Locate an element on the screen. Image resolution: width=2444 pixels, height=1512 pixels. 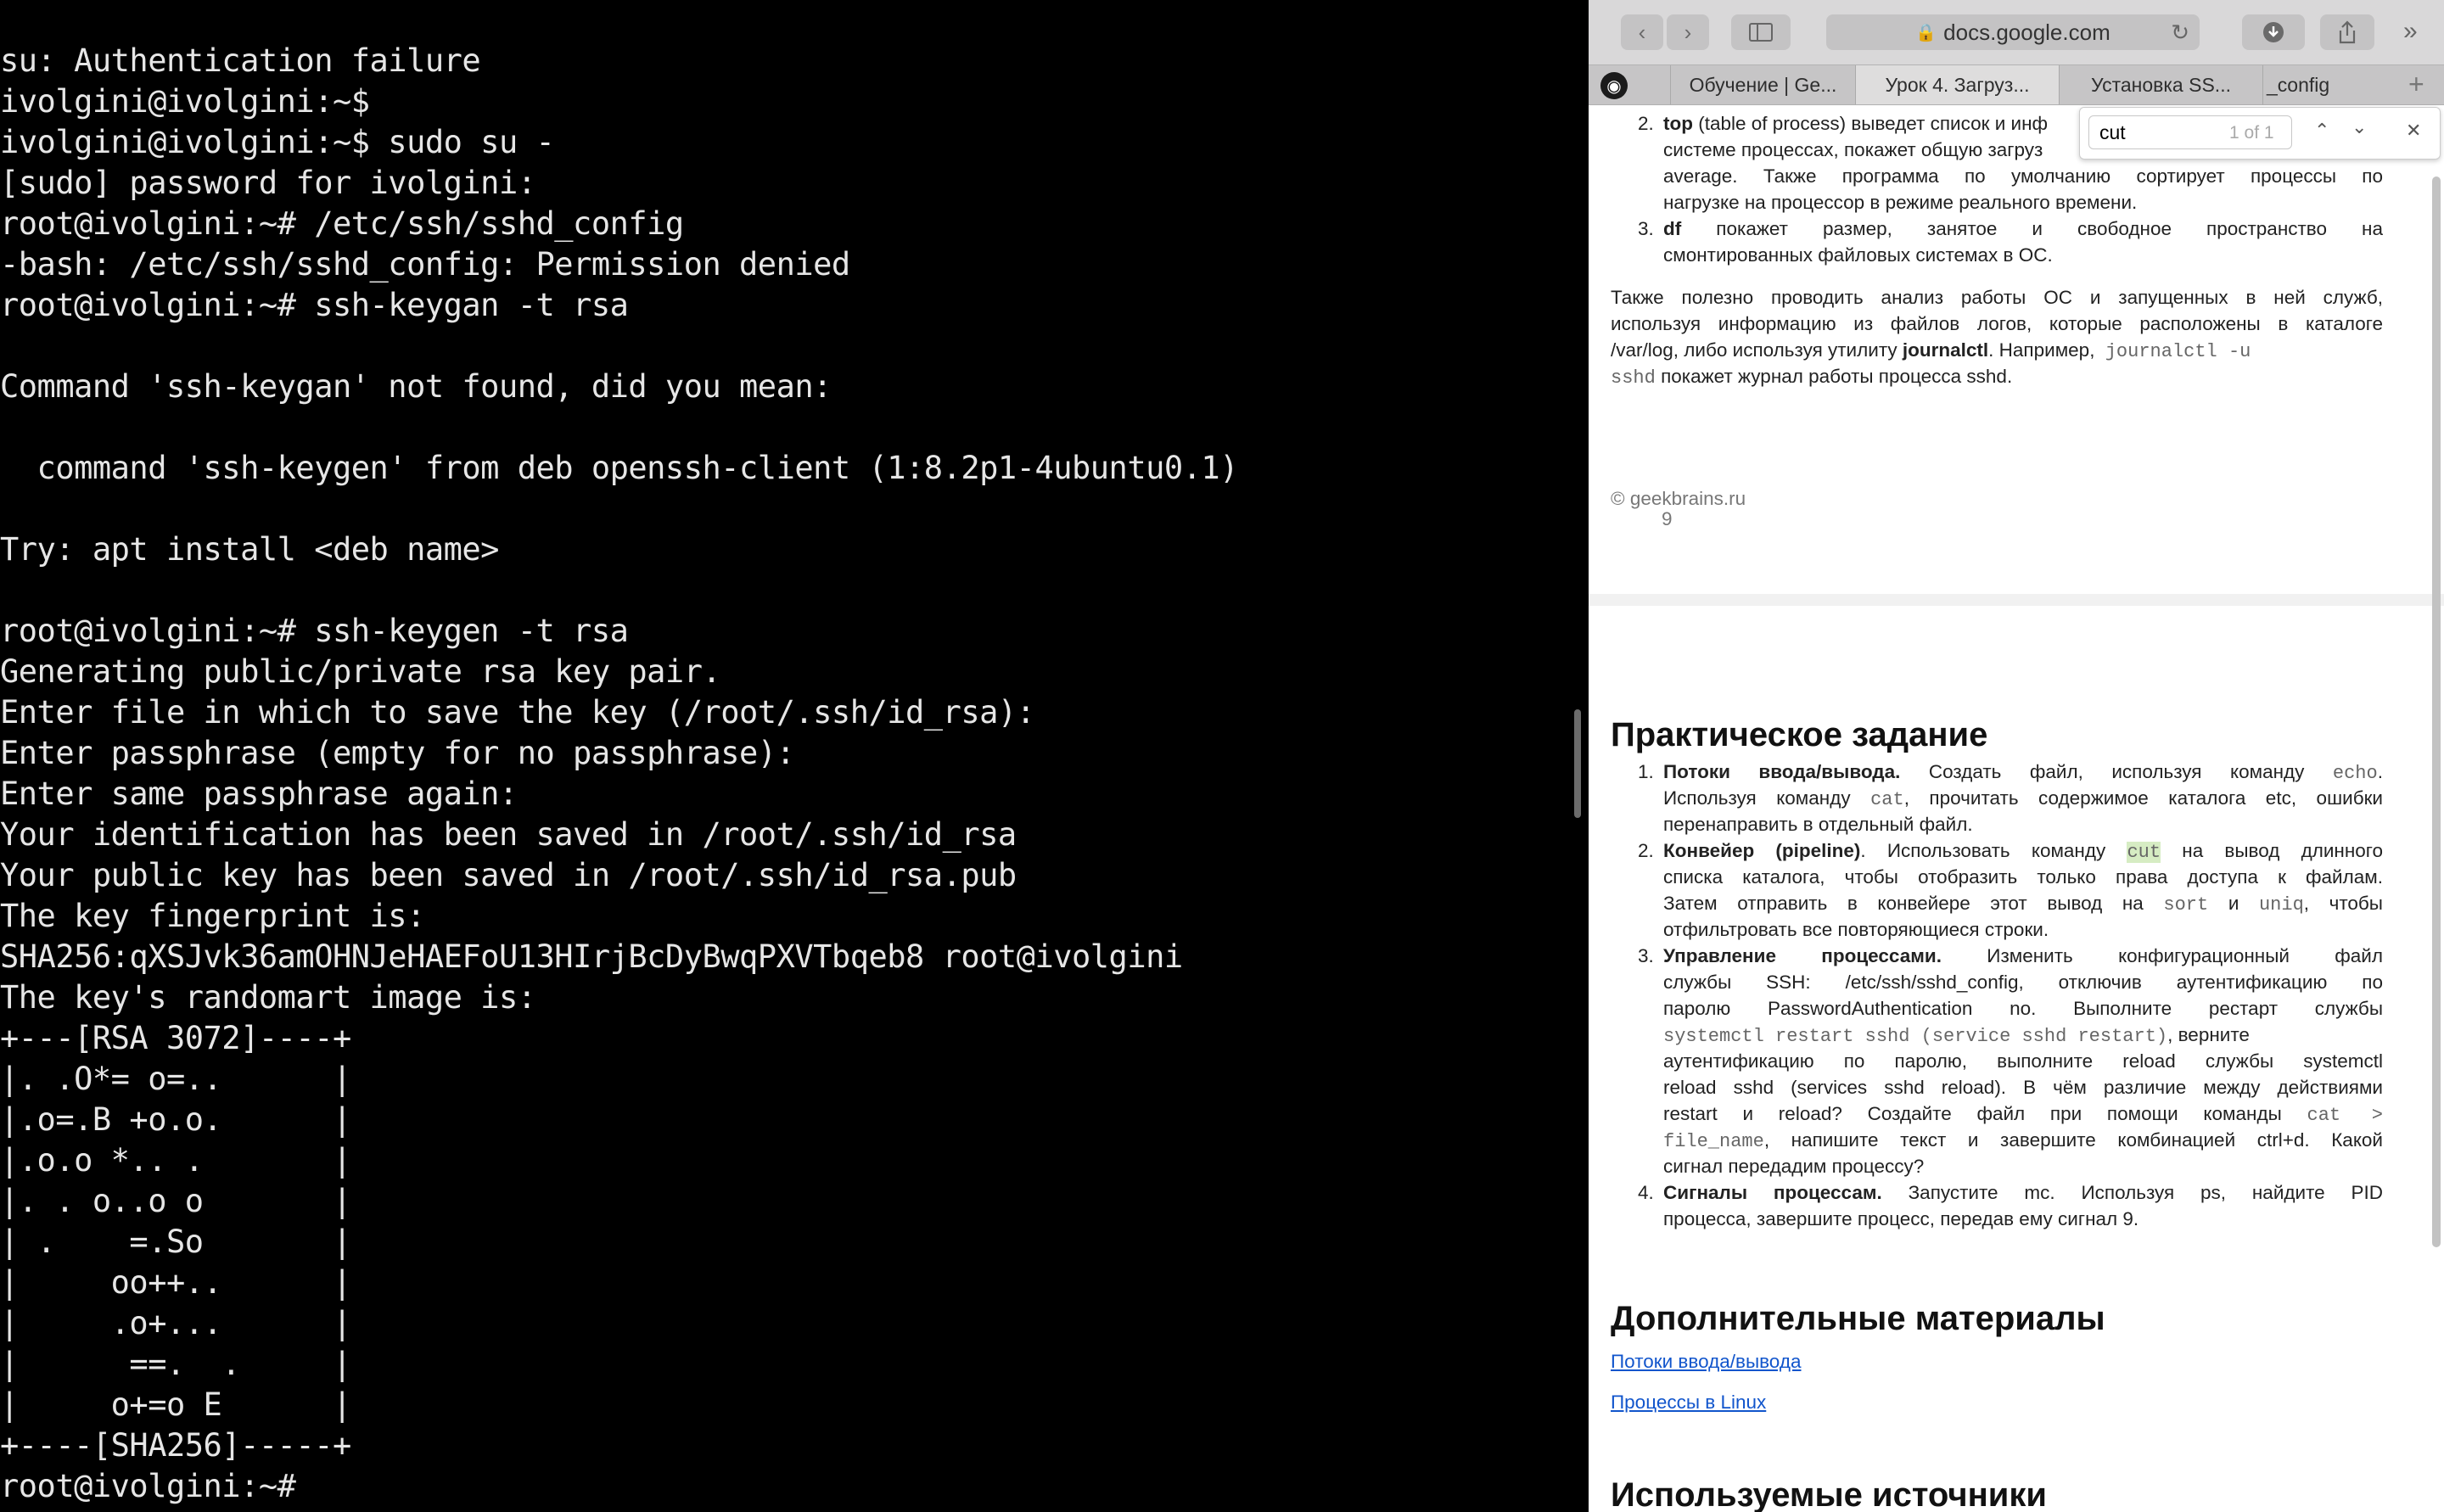
text: , чтобы is located at coordinates (2343, 904).